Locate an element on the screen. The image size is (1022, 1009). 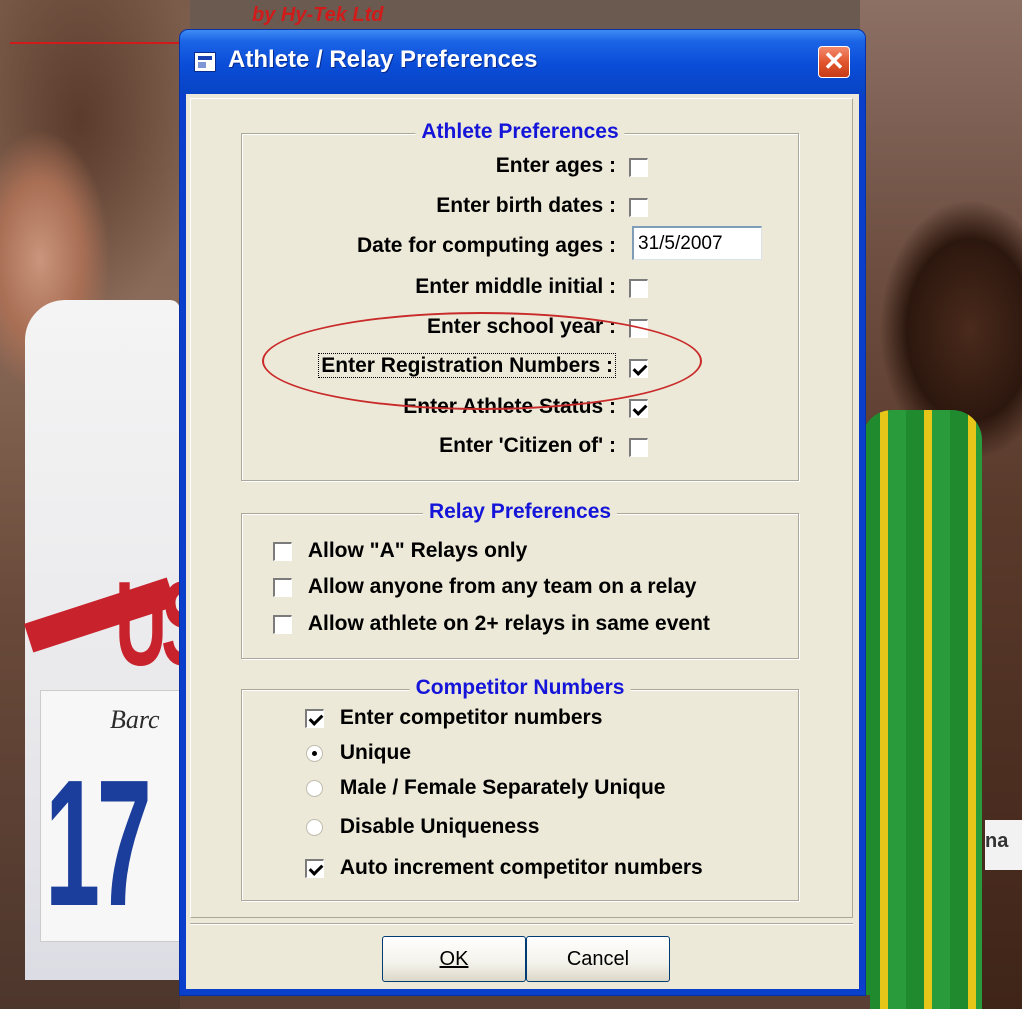
male-female-radio is located at coordinates (314, 788).